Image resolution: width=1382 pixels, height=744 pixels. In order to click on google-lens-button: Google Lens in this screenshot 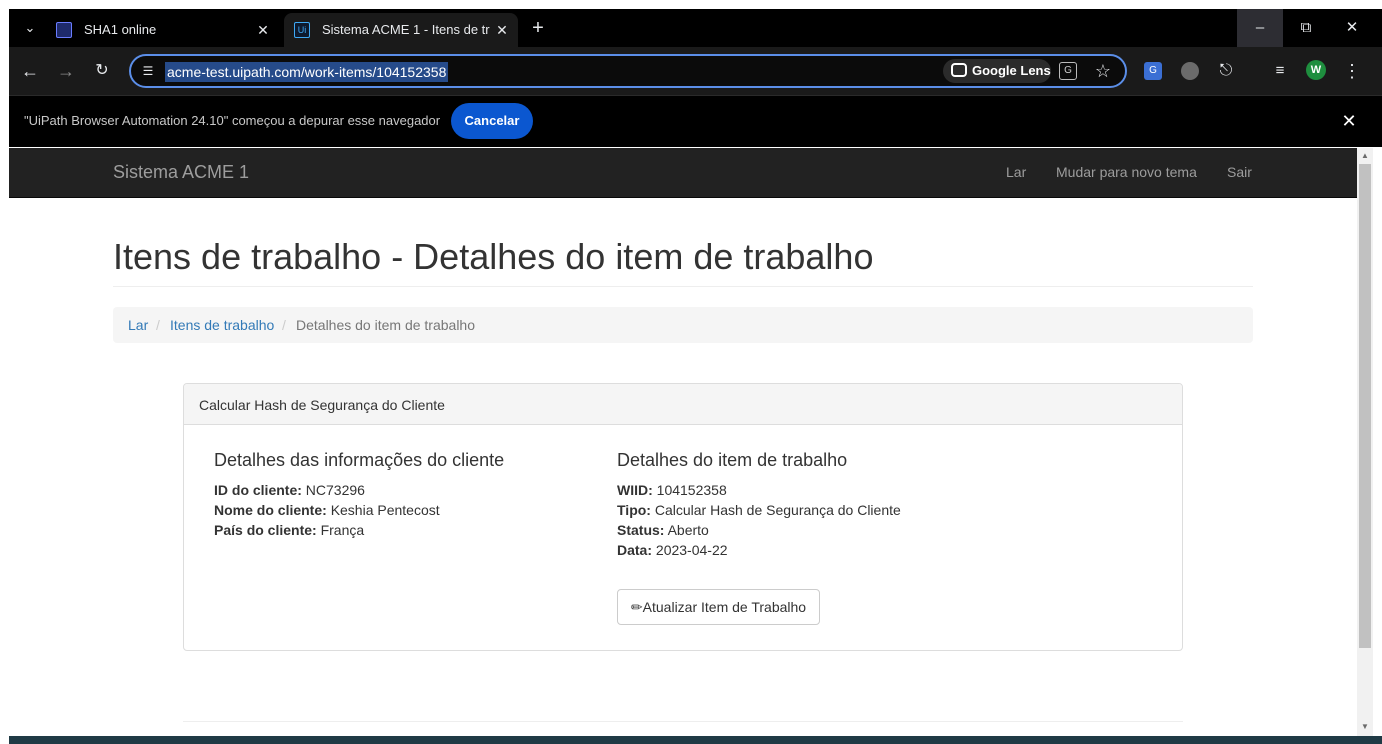, I will do `click(997, 71)`.